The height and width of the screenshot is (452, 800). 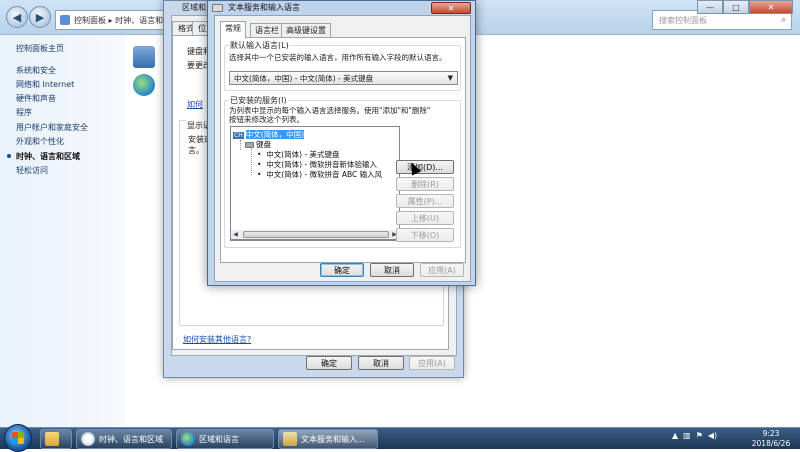 What do you see at coordinates (450, 78) in the screenshot?
I see `chevron-down-icon: ▼` at bounding box center [450, 78].